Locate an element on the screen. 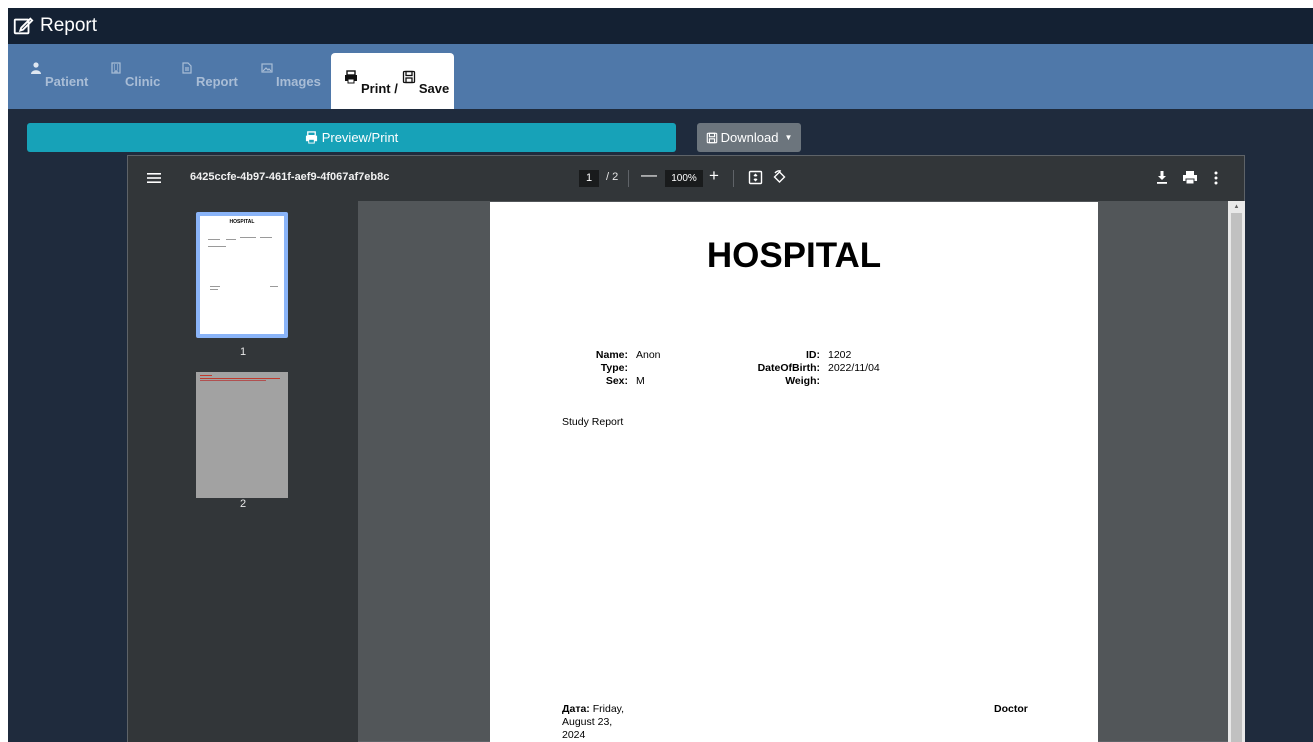  field-id: ID: 1202 is located at coordinates (829, 355).